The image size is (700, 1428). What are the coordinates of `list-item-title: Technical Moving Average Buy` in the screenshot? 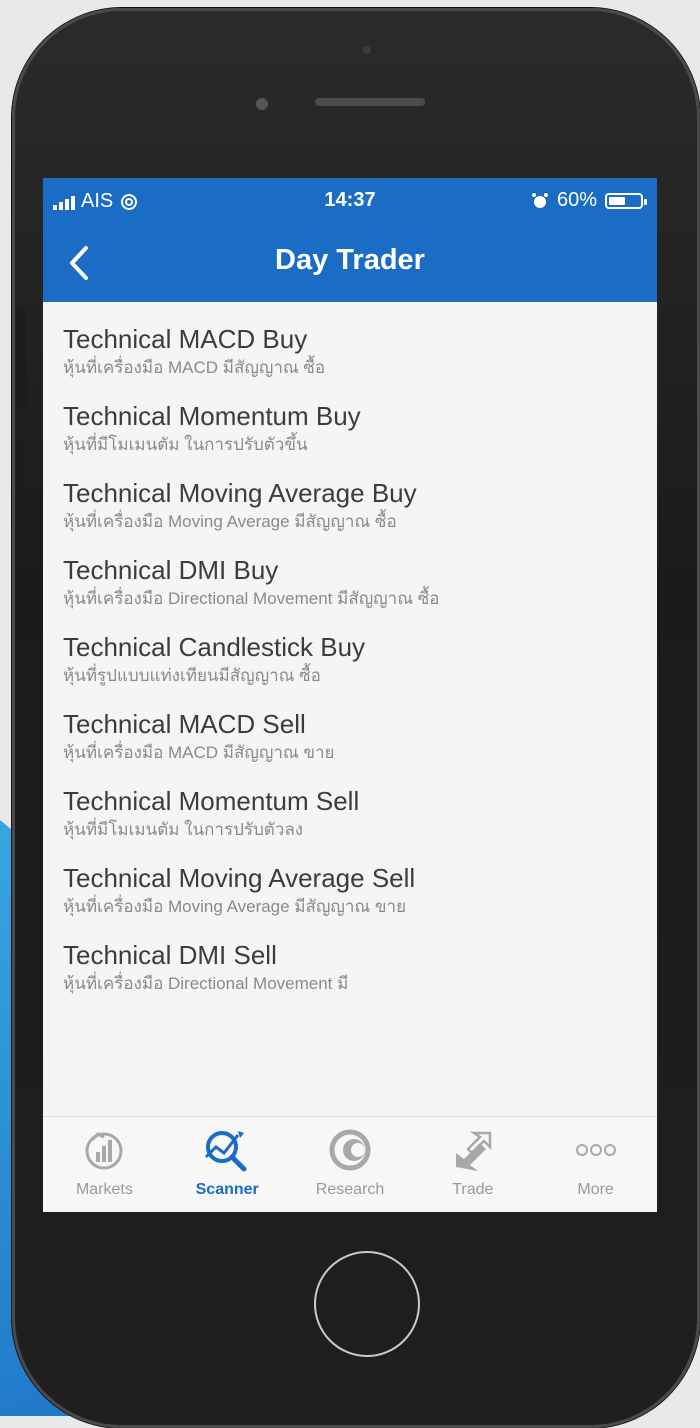 It's located at (240, 493).